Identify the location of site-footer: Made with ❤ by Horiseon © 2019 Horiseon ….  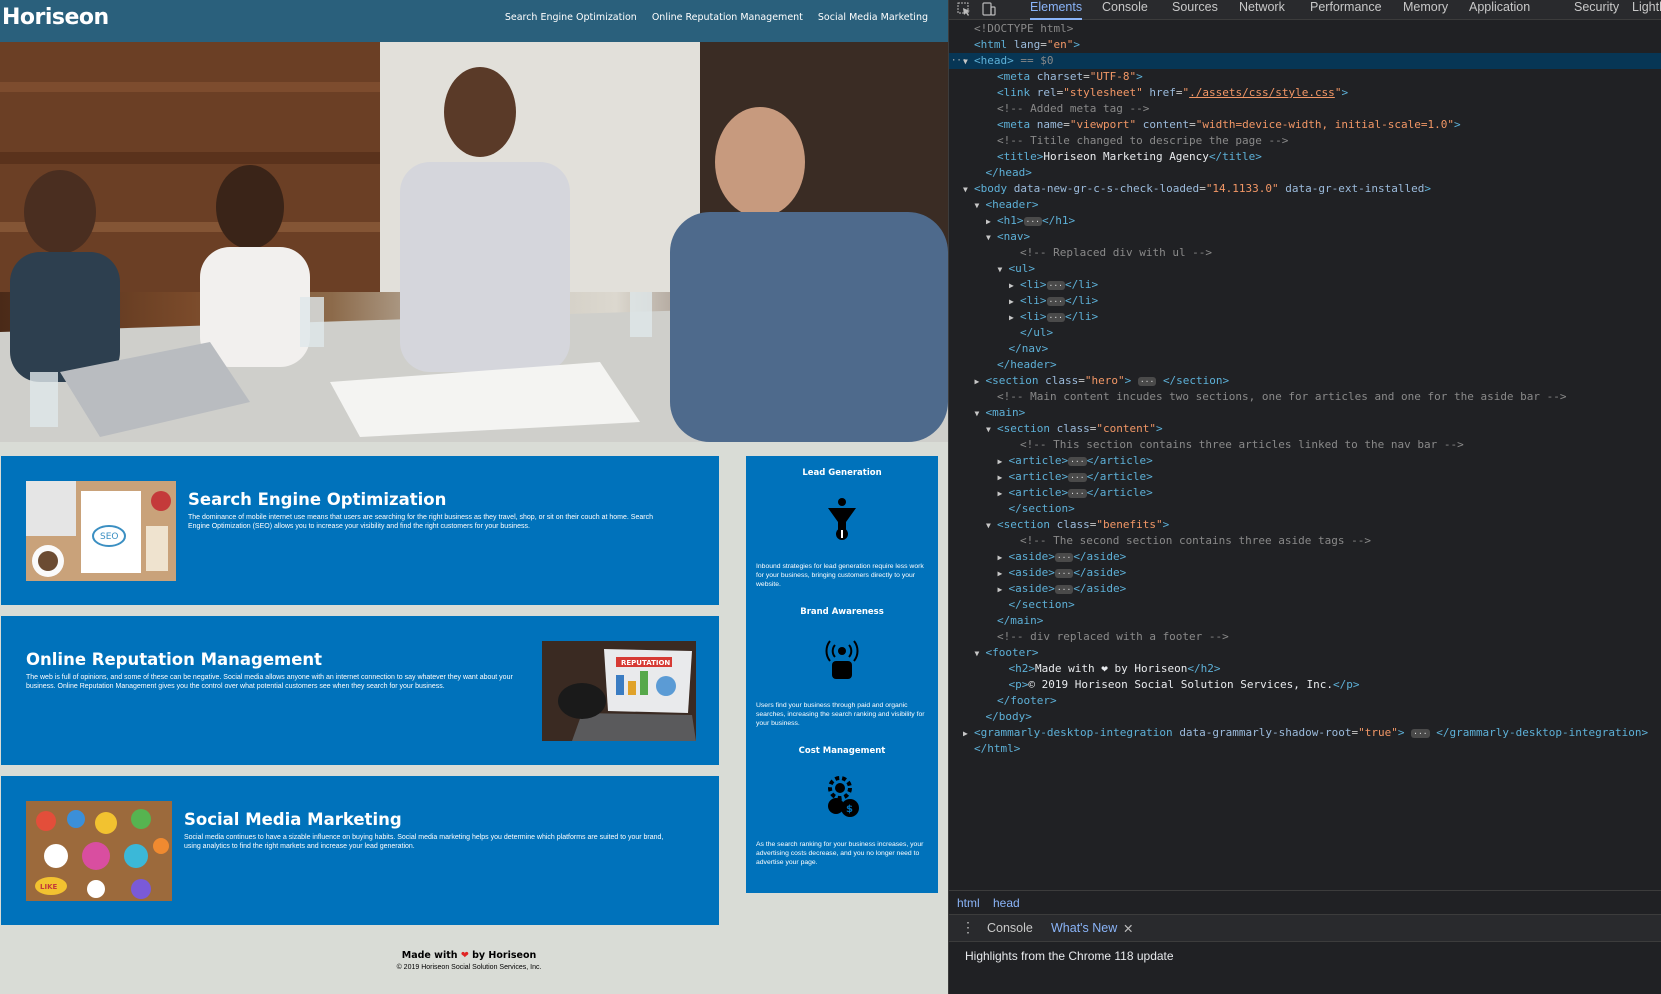
(469, 960).